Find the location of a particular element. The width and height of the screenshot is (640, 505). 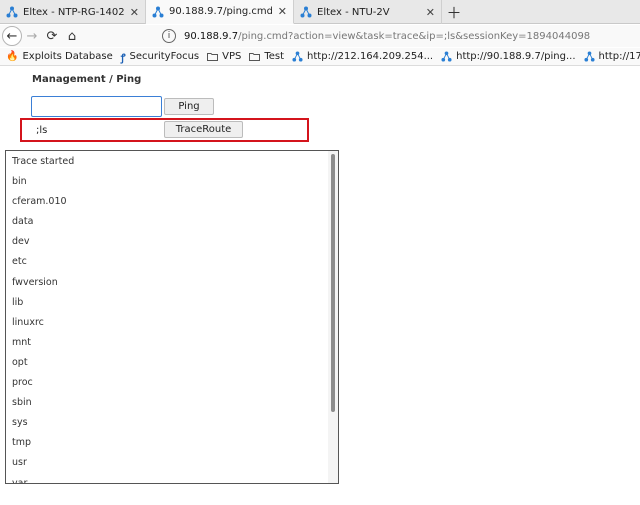

output-line: sys is located at coordinates (20, 423).